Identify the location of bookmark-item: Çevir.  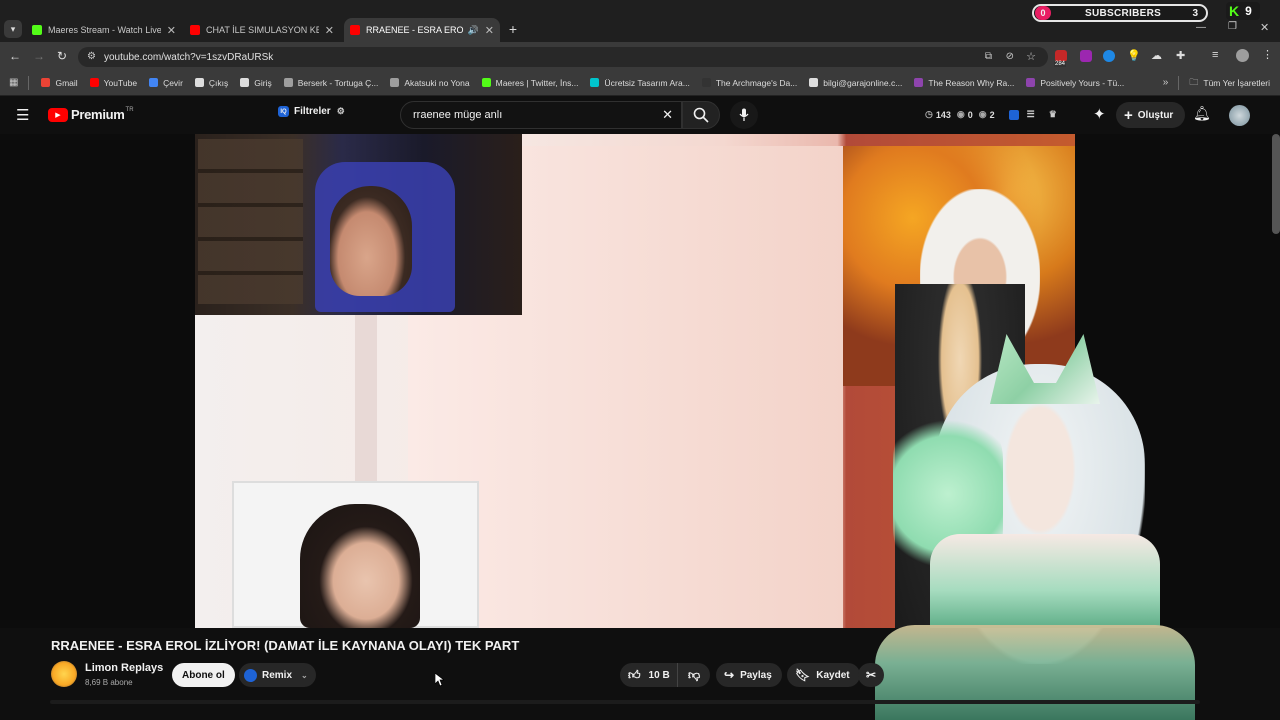
(166, 83).